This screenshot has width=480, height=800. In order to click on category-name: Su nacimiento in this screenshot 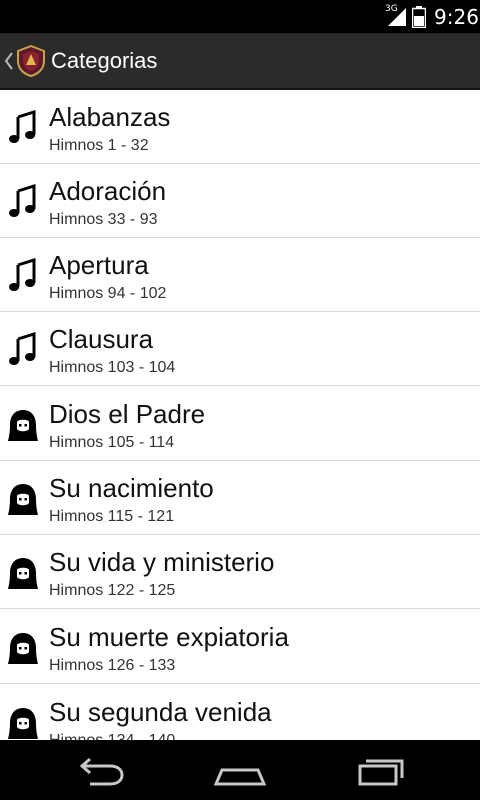, I will do `click(131, 488)`.